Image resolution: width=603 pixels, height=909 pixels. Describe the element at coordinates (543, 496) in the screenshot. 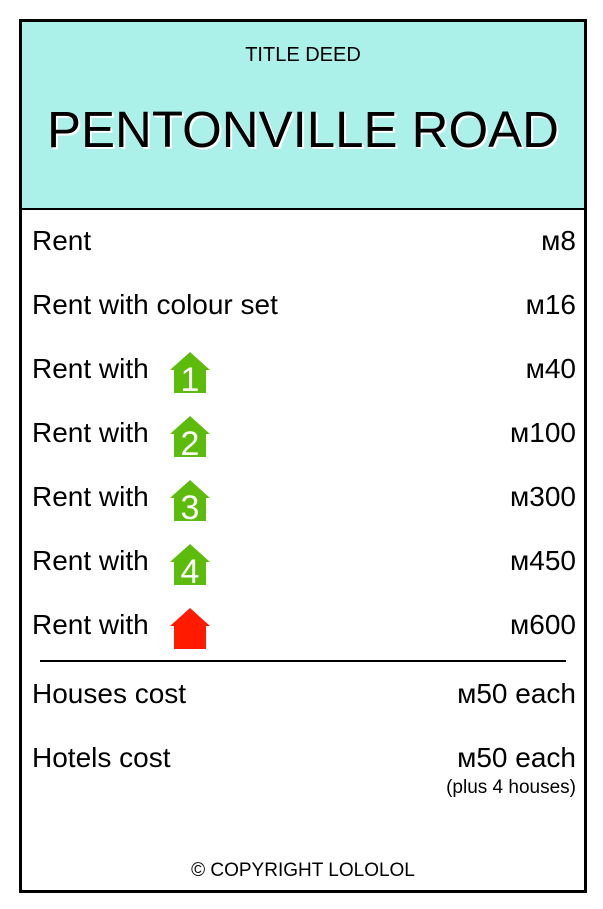

I see `rent-value: м300` at that location.